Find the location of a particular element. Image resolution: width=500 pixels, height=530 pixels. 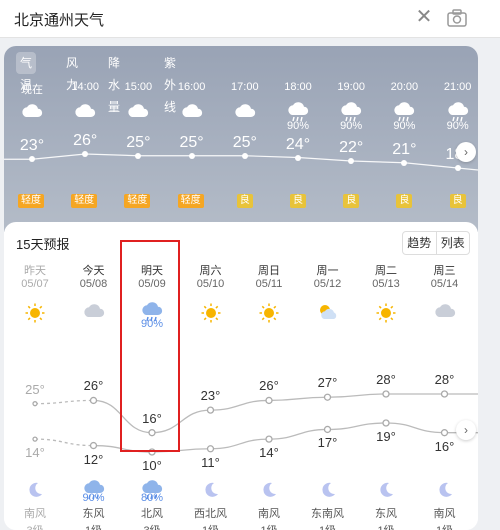

day-label: 周一 is located at coordinates (327, 271).